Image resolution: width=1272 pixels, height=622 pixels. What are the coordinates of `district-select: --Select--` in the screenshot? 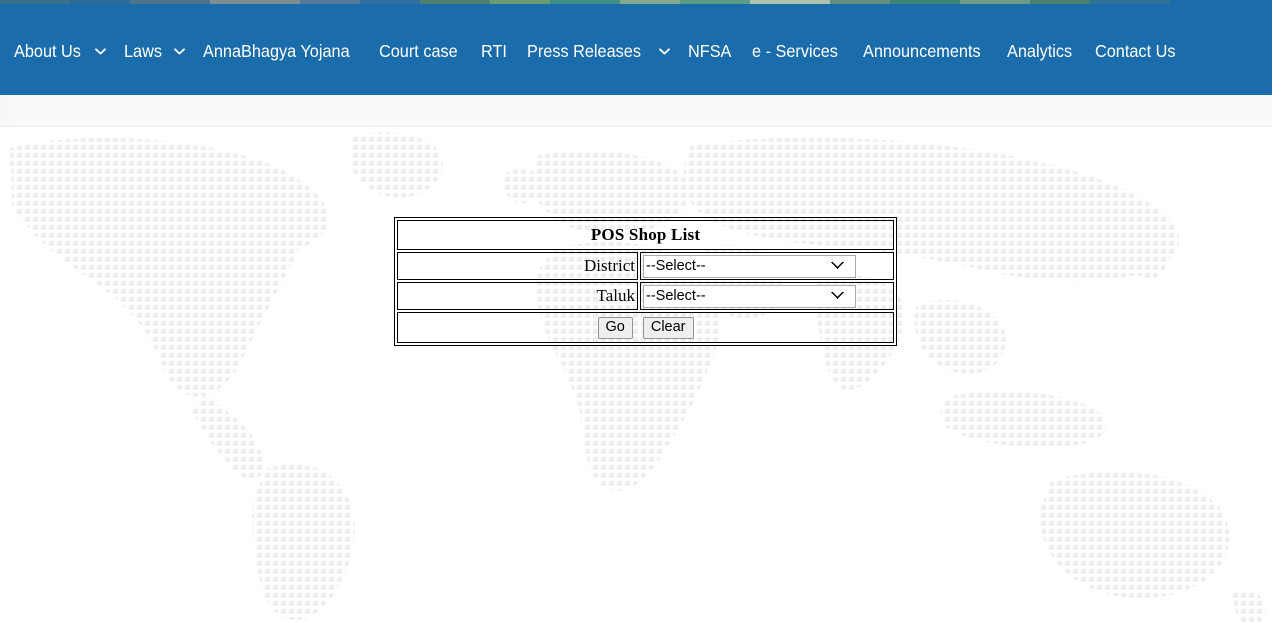 It's located at (749, 266).